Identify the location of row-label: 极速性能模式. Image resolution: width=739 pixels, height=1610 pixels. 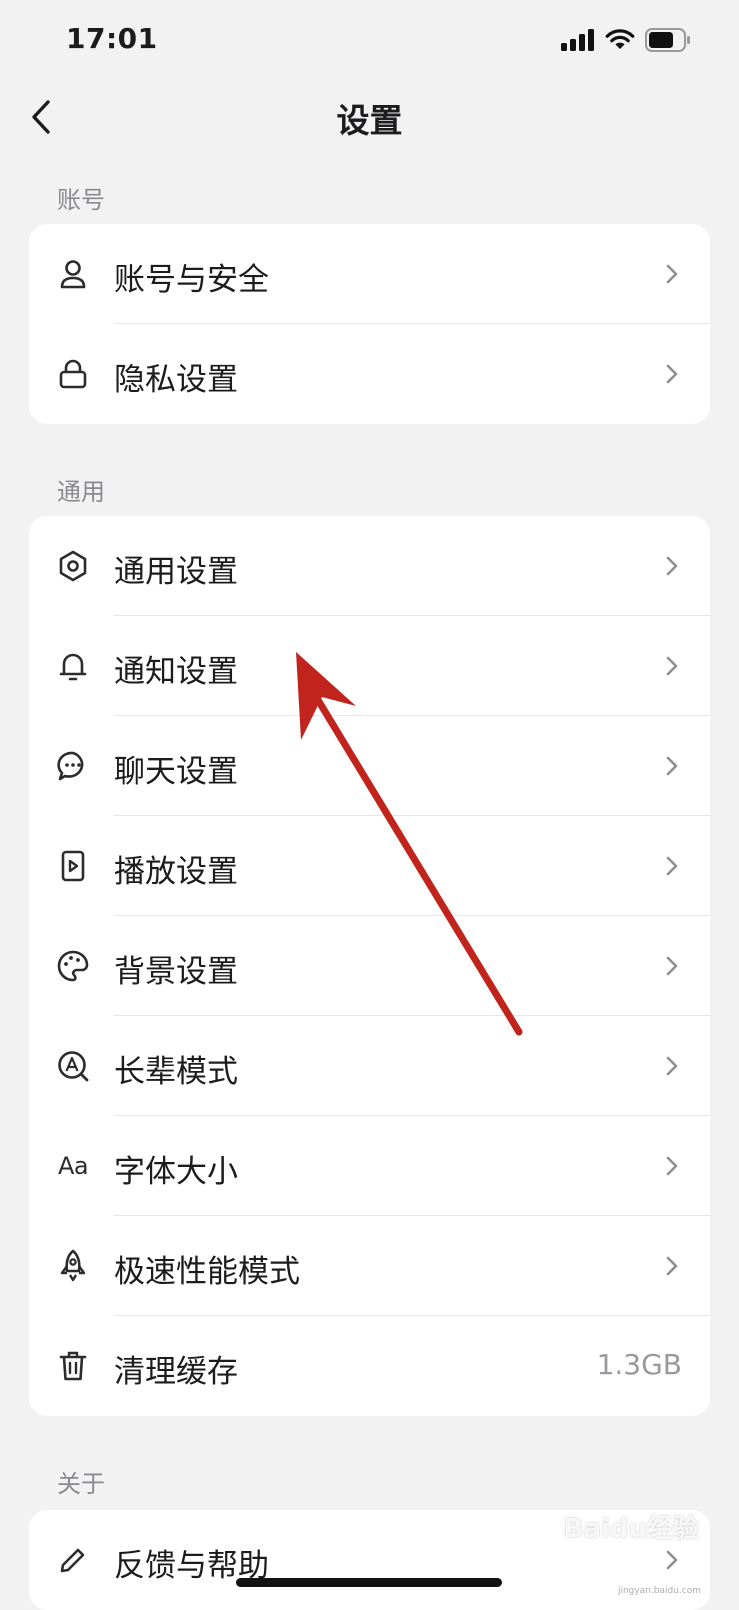
(207, 1272).